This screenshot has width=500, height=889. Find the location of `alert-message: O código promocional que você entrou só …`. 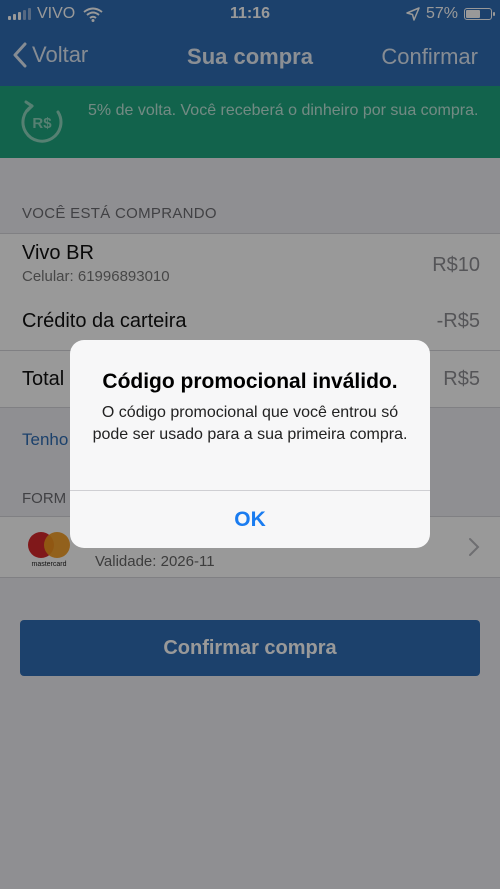

alert-message: O código promocional que você entrou só … is located at coordinates (250, 423).